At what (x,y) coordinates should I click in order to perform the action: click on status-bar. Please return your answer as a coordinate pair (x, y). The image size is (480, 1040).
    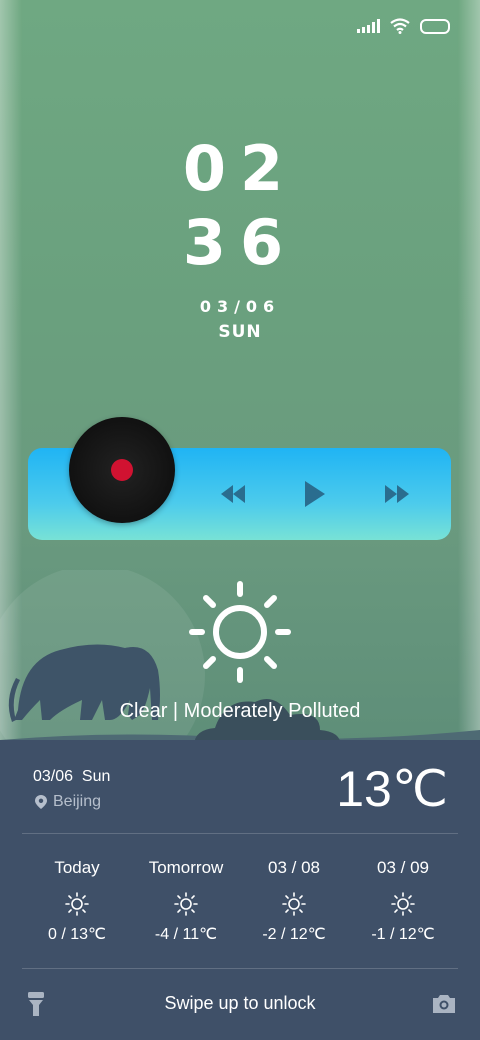
    Looking at the image, I should click on (403, 26).